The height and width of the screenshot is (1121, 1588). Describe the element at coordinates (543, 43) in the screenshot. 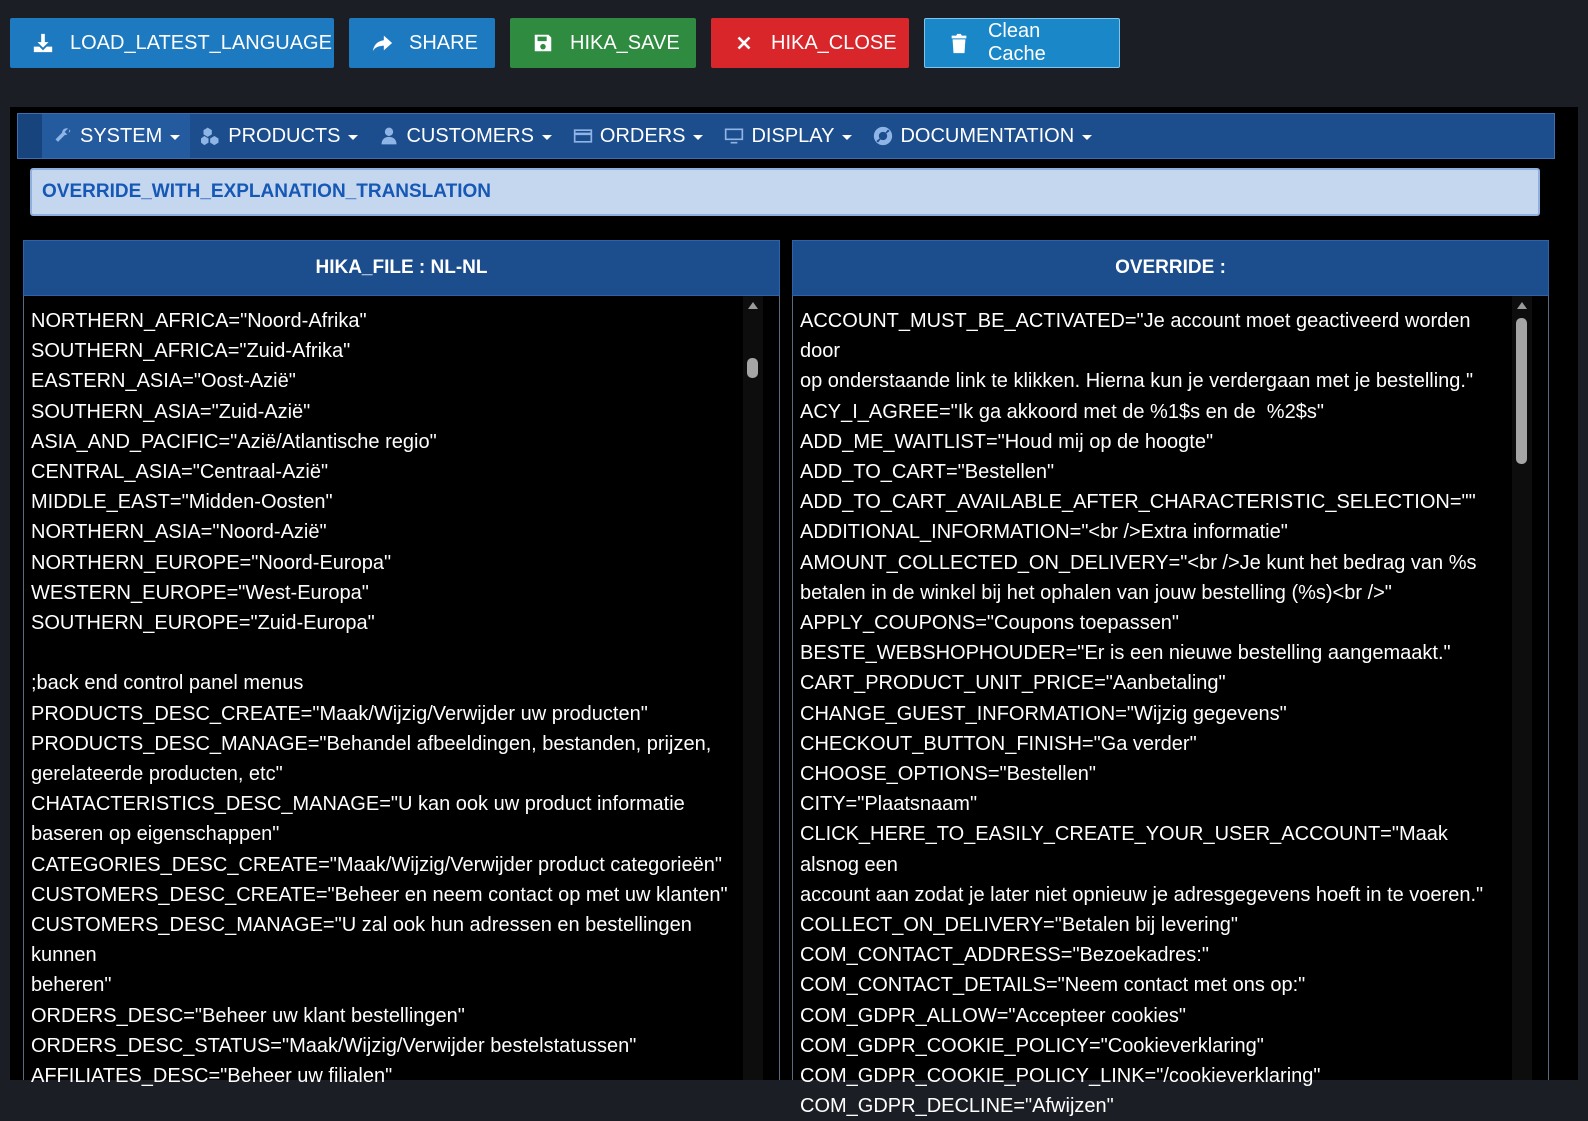

I see `save-icon` at that location.